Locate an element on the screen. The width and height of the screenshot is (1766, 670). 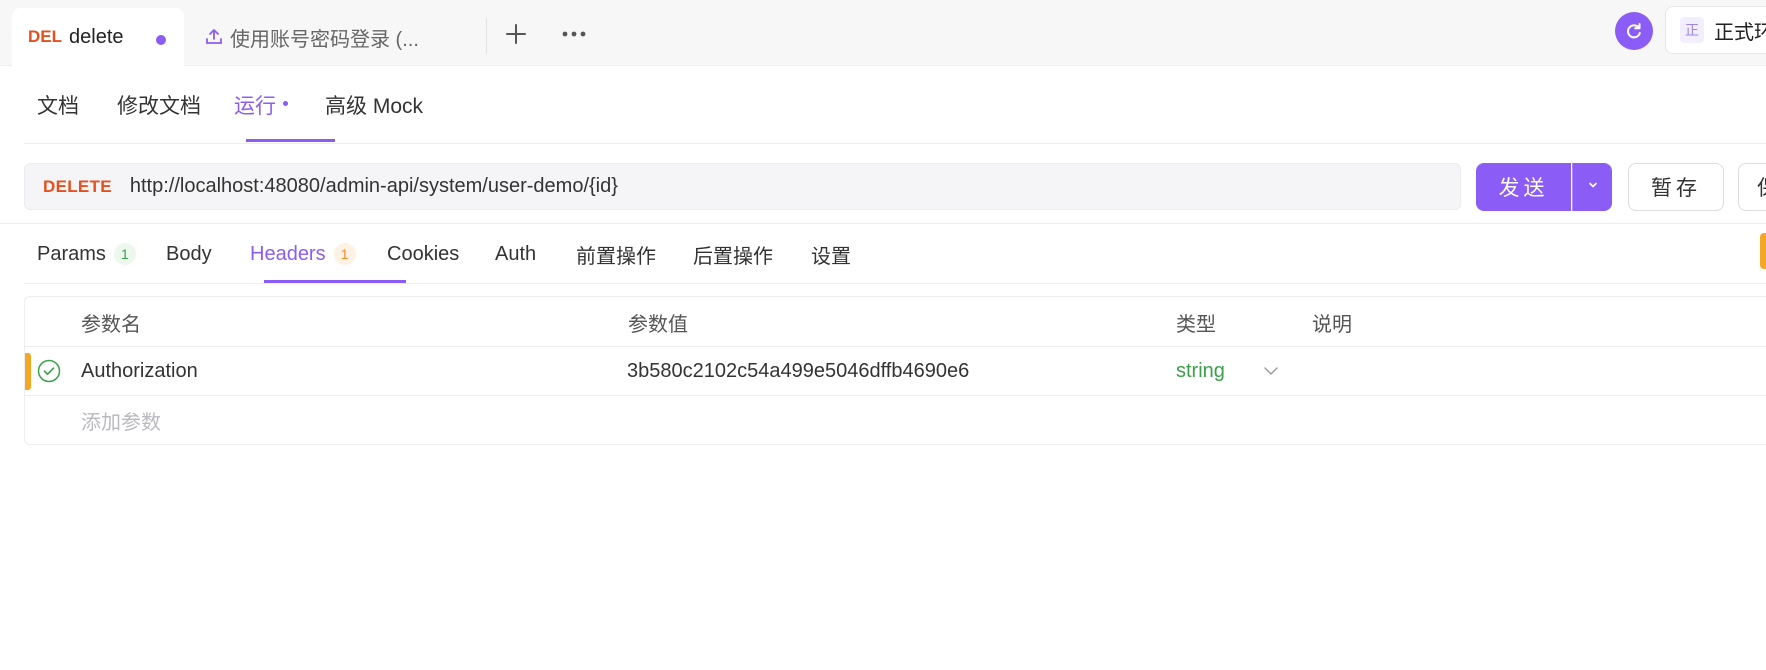
table-header: 参数名 参数值 类型 说明 is located at coordinates (895, 322).